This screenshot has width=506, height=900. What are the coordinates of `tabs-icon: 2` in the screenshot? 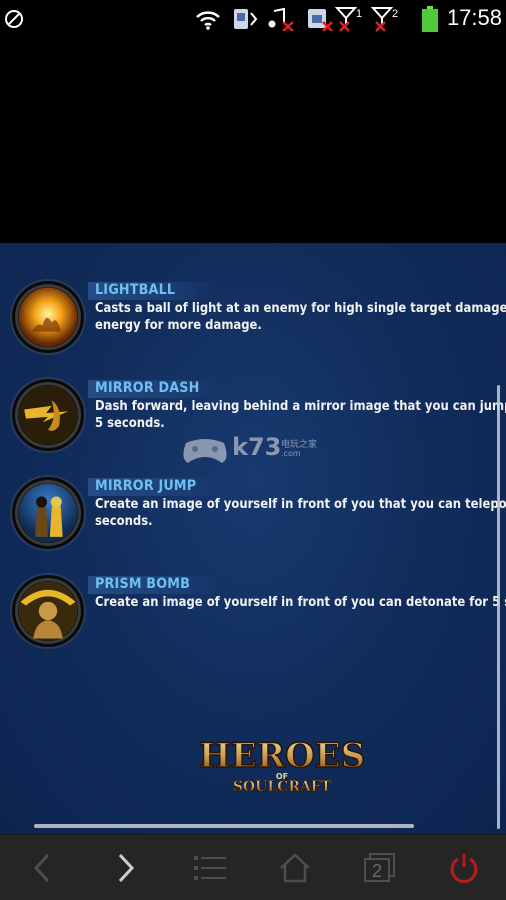 It's located at (379, 867).